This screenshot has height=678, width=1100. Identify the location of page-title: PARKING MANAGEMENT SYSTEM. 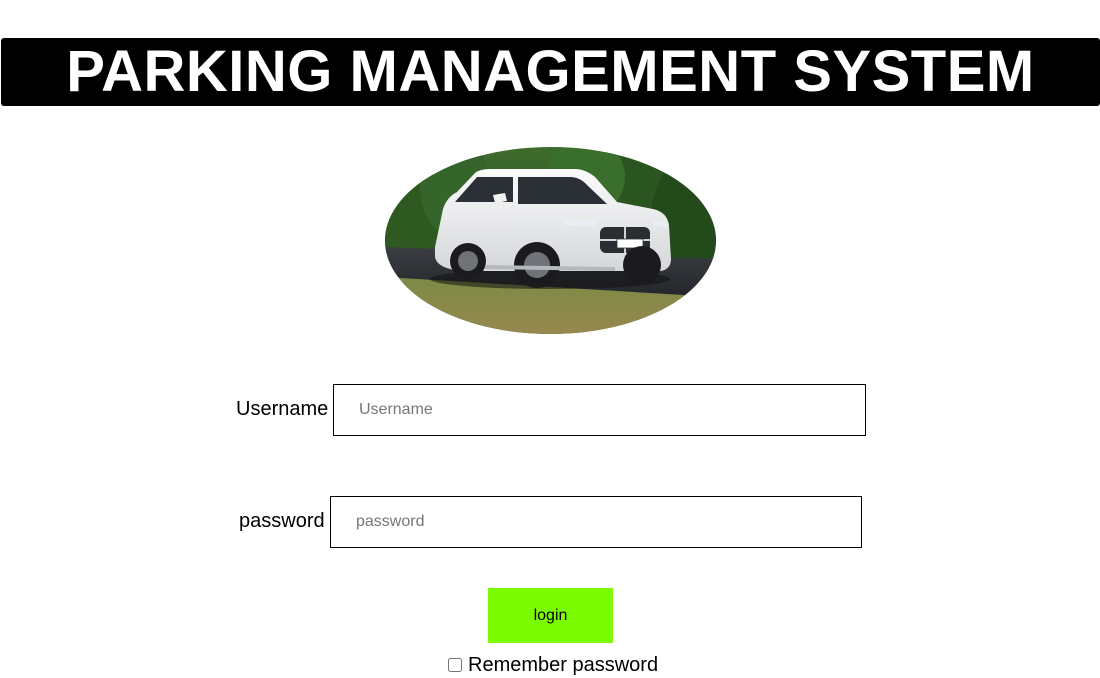
(550, 71).